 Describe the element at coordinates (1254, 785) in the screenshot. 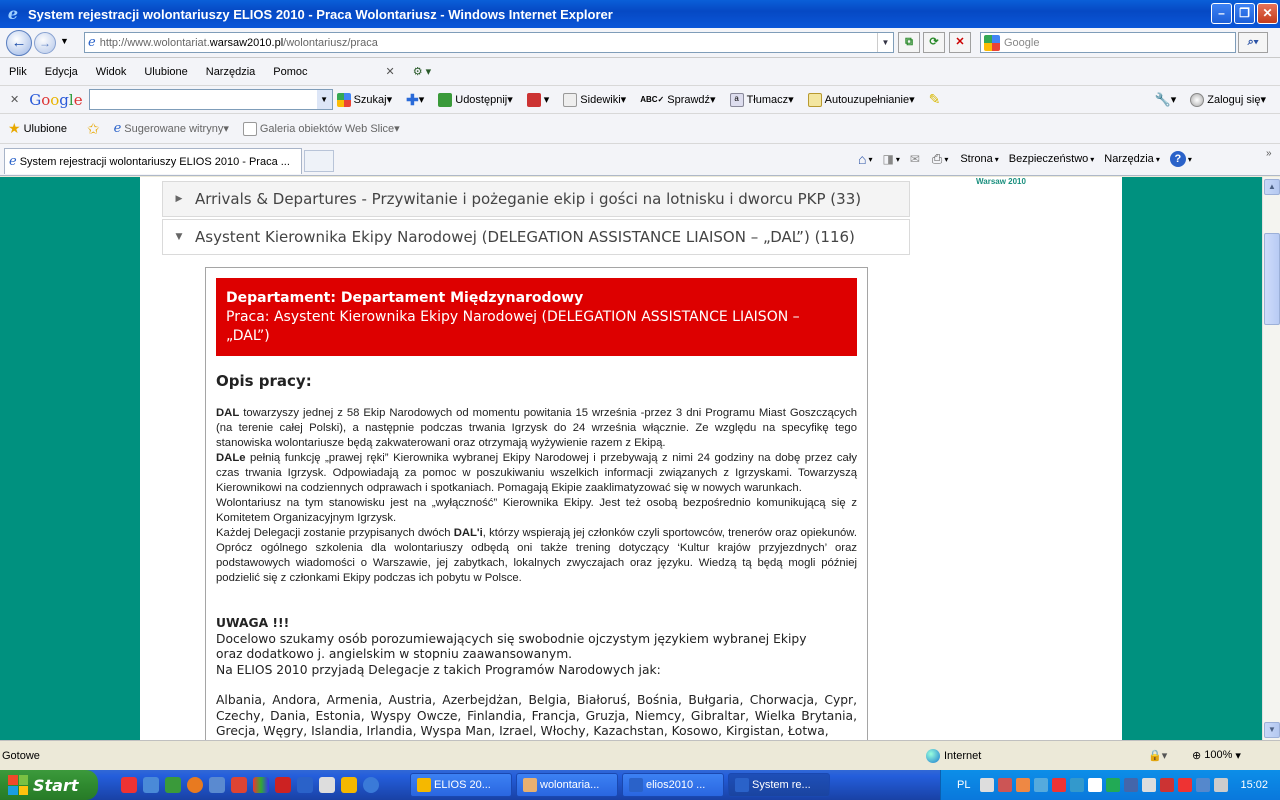

I see `clock: 15:02` at that location.